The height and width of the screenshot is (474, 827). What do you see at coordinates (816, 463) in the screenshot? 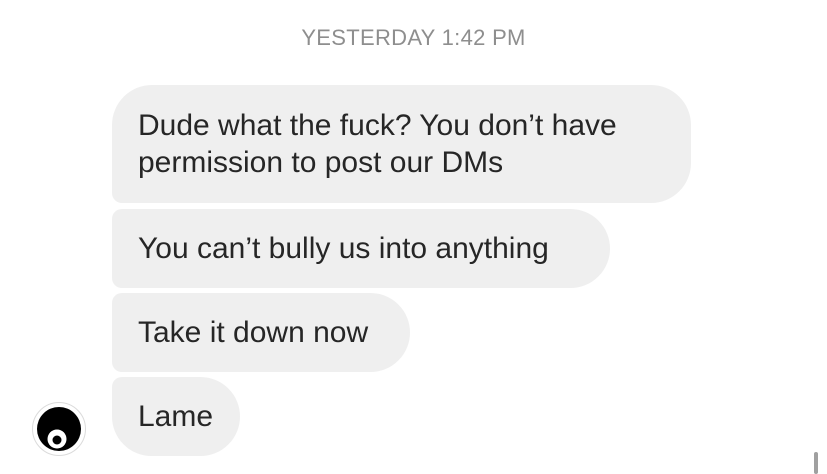
I see `scrollbar-thumb` at bounding box center [816, 463].